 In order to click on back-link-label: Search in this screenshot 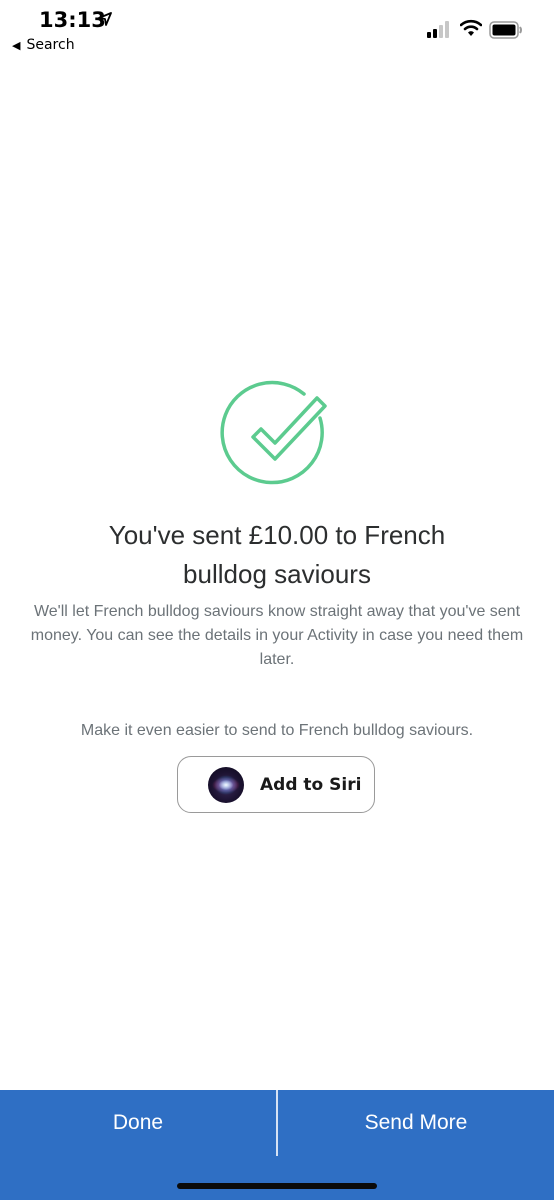, I will do `click(50, 45)`.